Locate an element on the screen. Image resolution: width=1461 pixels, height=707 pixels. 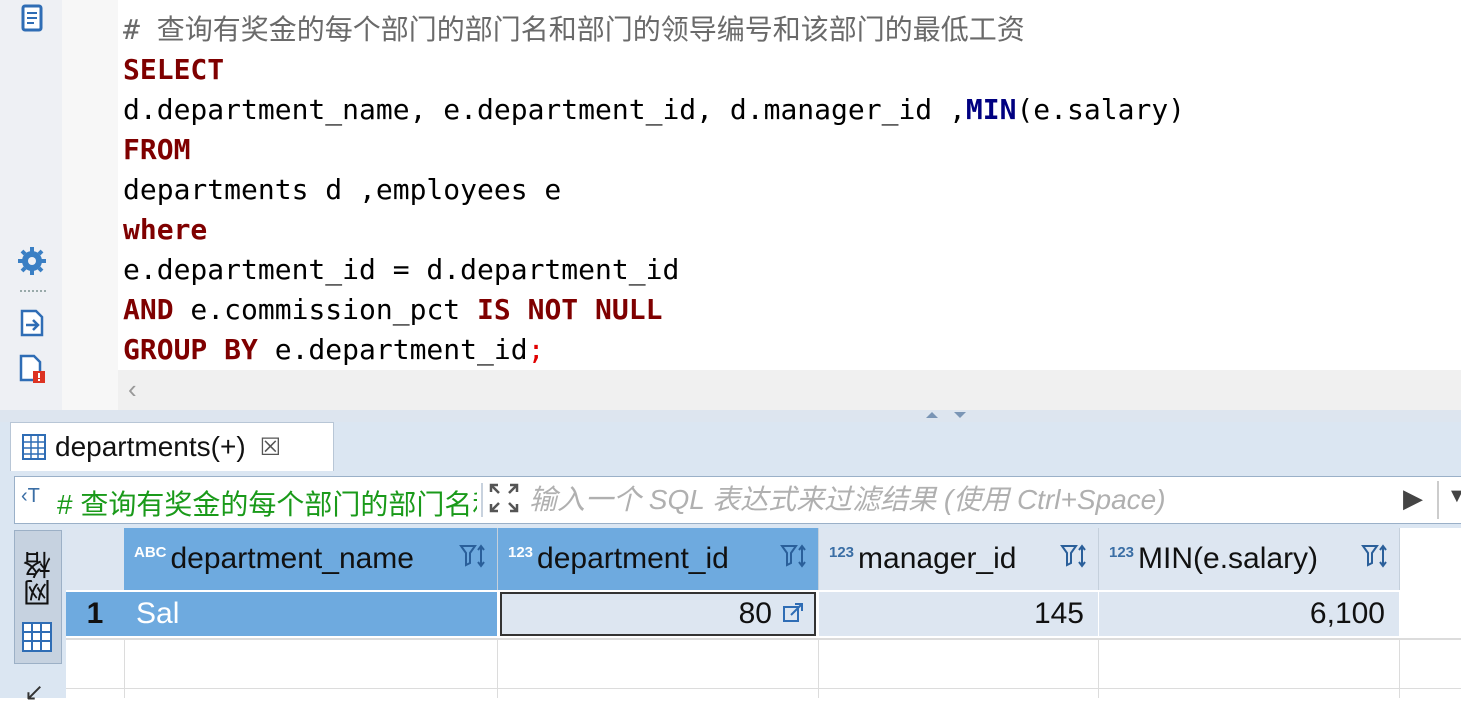
filter-bar: ‹T # 查询有奖金的每个部门的部门名和部门的 ▶ ▼ is located at coordinates (737, 500).